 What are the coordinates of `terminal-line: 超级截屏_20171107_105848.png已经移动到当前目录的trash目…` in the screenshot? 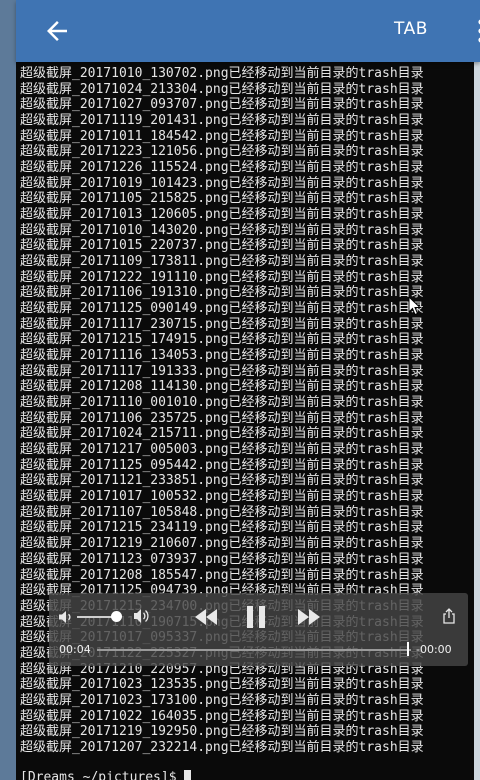 It's located at (222, 512).